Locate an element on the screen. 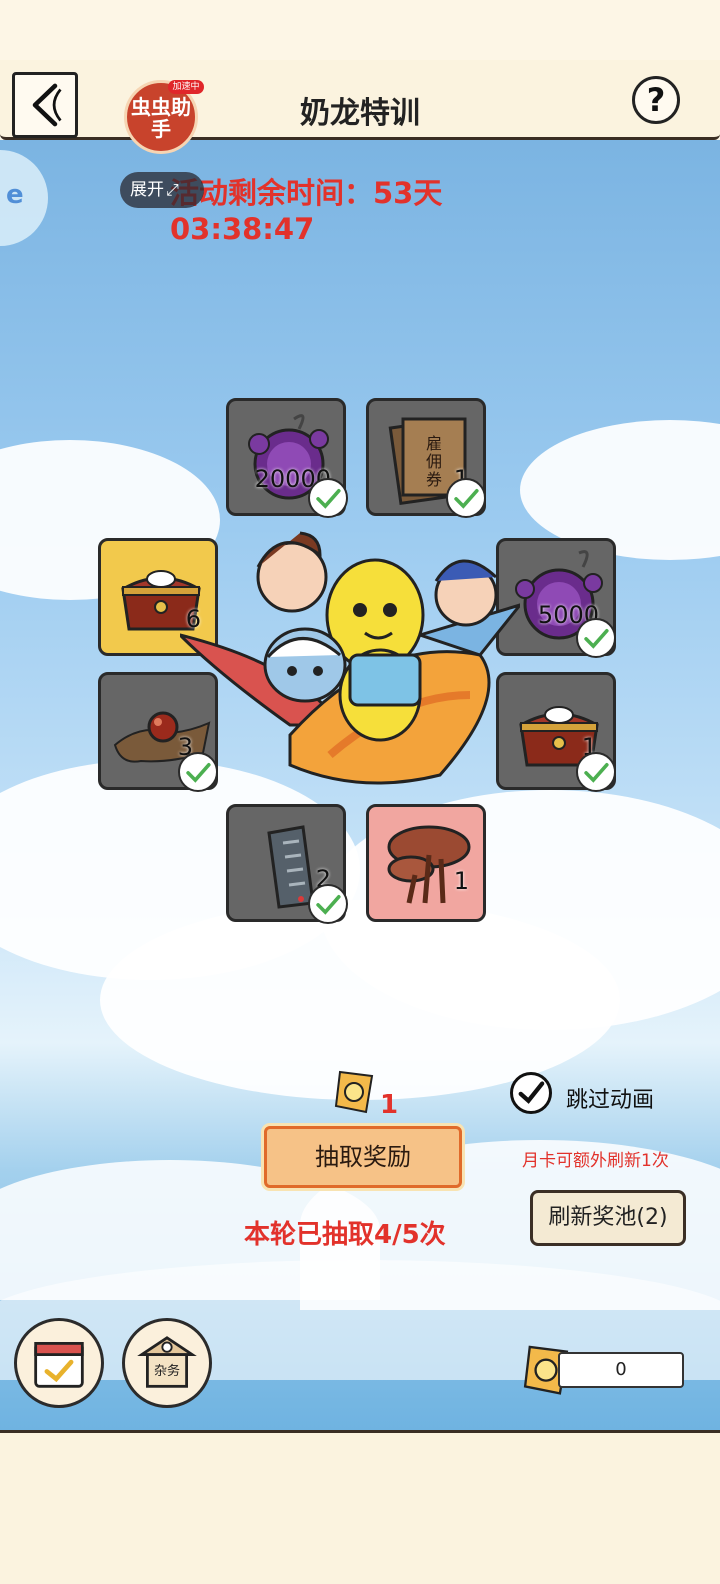 The height and width of the screenshot is (1584, 720). svg-text: 券 is located at coordinates (434, 479).